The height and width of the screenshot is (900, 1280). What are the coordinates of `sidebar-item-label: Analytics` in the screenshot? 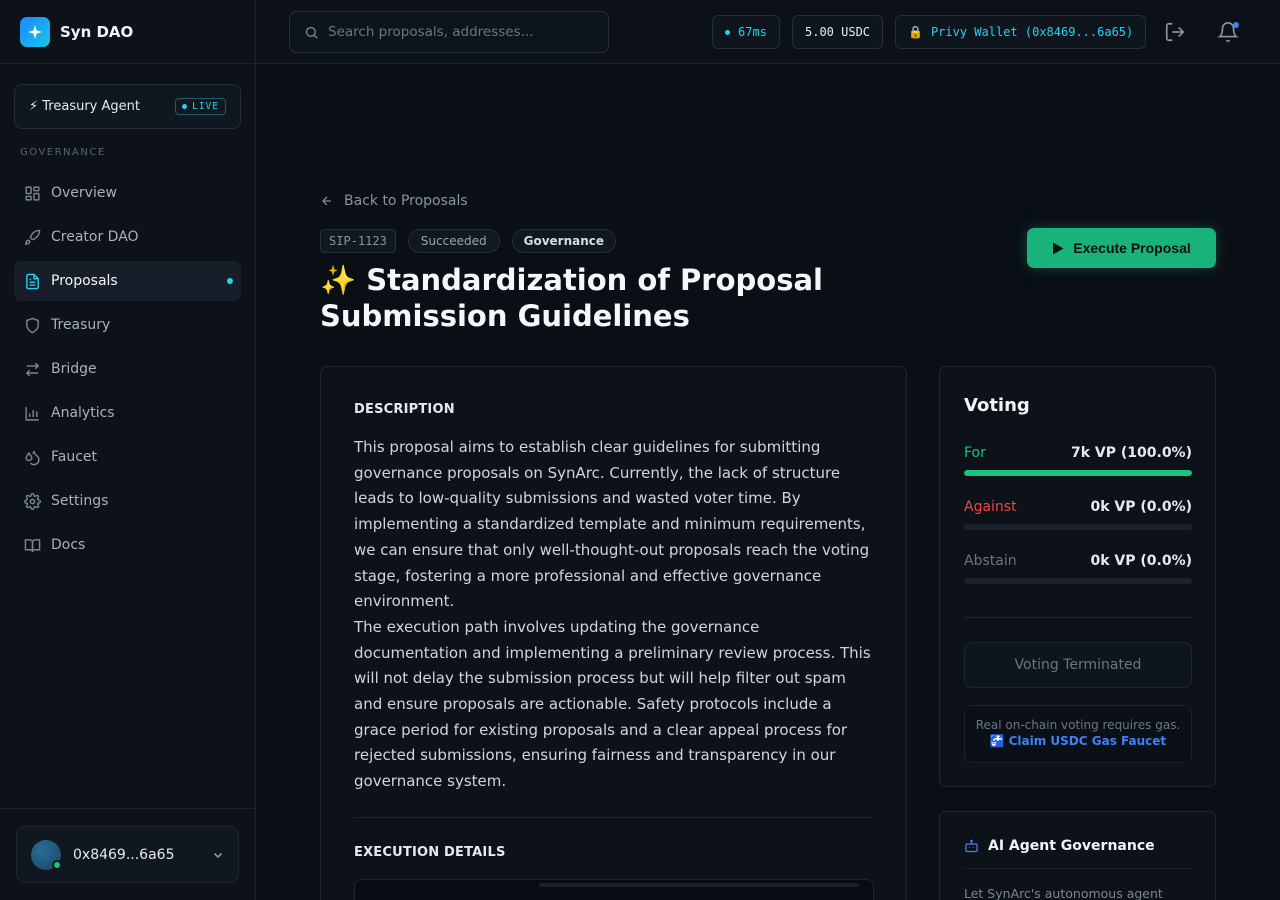 It's located at (83, 413).